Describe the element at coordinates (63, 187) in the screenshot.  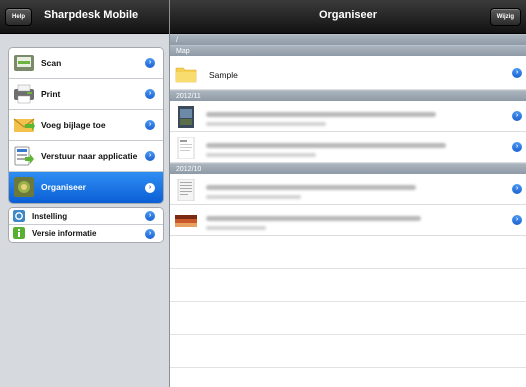
I see `menu-item-label: Organiseer` at that location.